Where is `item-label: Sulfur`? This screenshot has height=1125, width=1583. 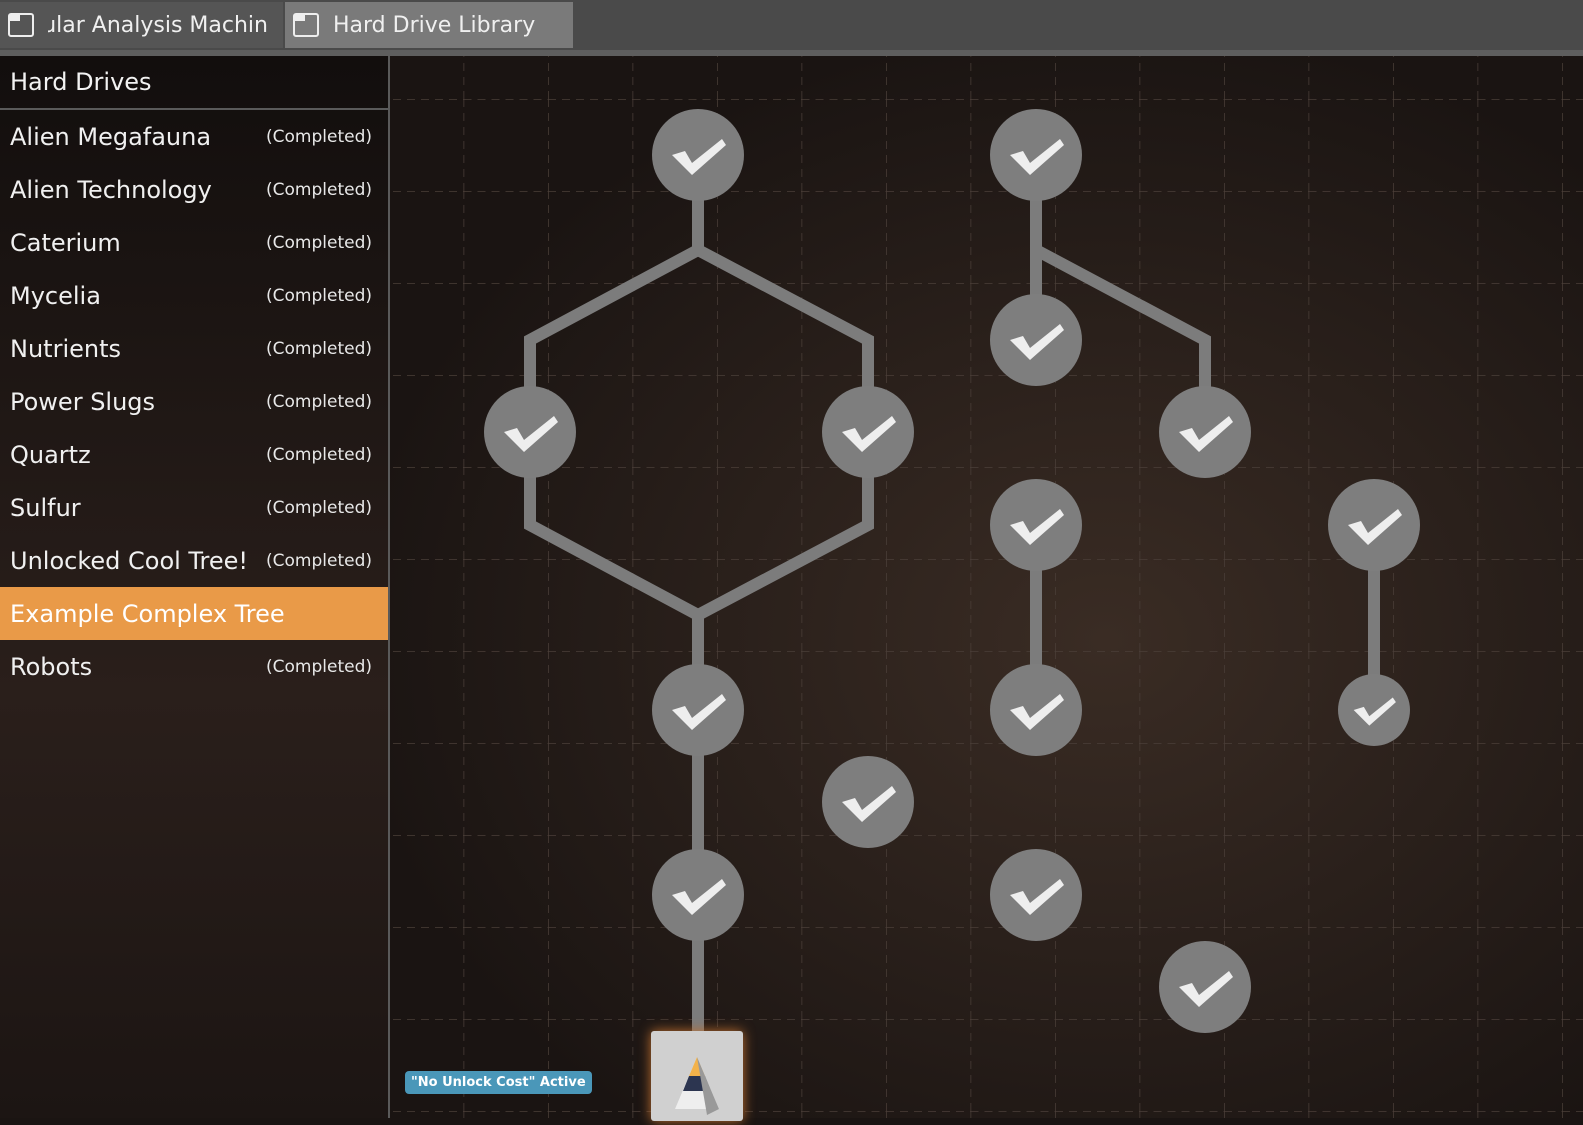 item-label: Sulfur is located at coordinates (45, 507).